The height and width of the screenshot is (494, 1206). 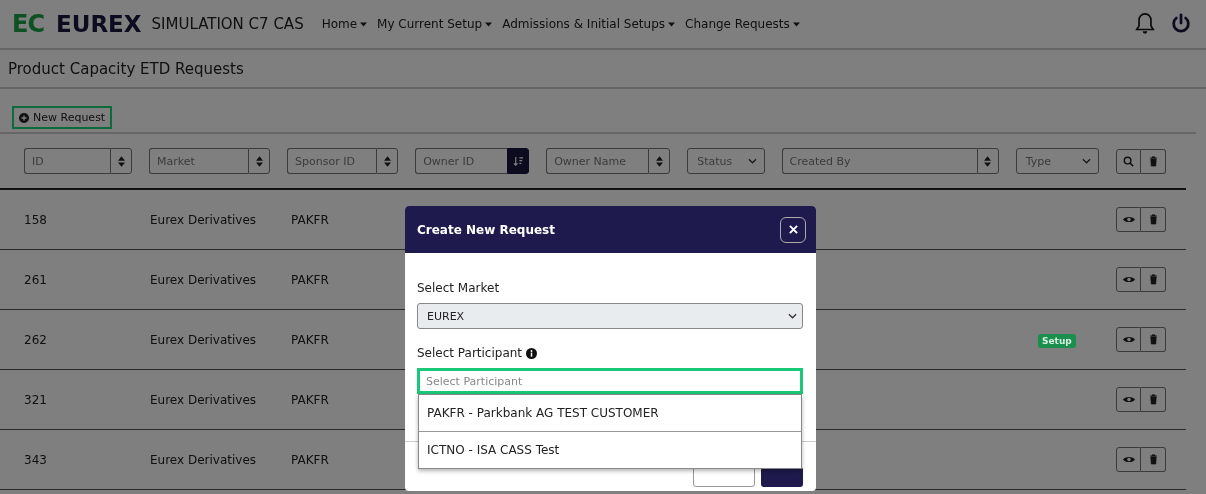 I want to click on close-icon, so click(x=793, y=229).